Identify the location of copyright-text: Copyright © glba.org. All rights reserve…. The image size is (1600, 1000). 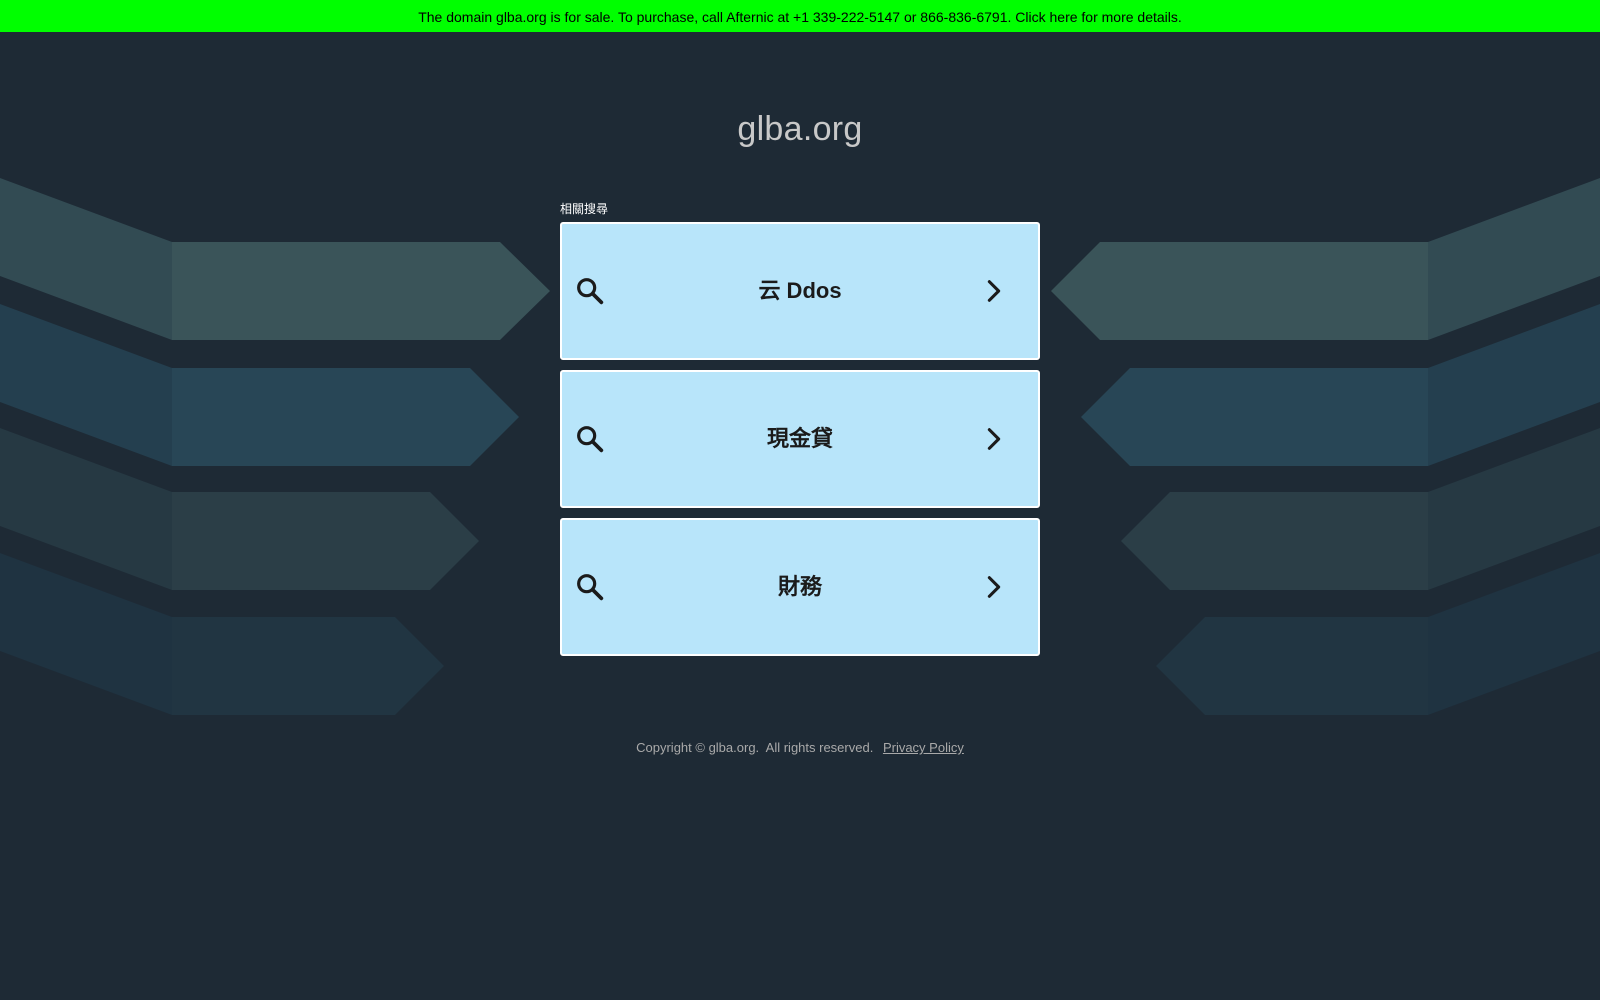
(755, 747).